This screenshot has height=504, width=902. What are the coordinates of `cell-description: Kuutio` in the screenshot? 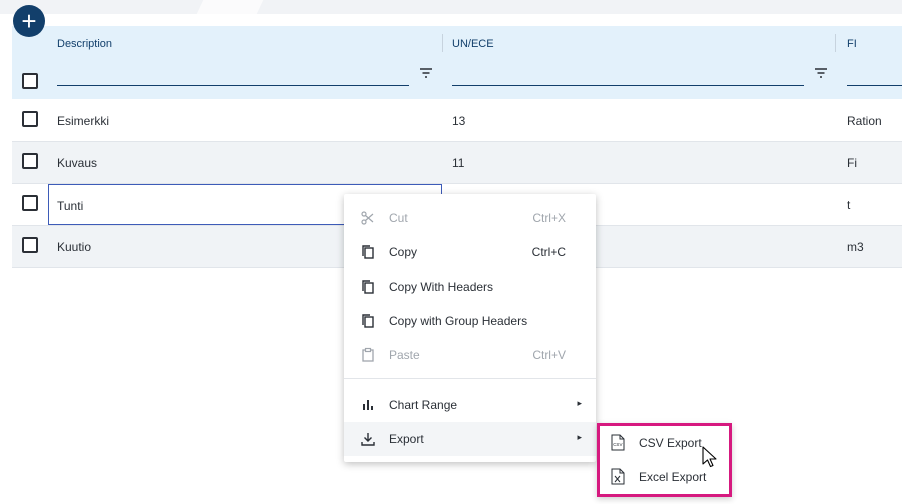 It's located at (74, 247).